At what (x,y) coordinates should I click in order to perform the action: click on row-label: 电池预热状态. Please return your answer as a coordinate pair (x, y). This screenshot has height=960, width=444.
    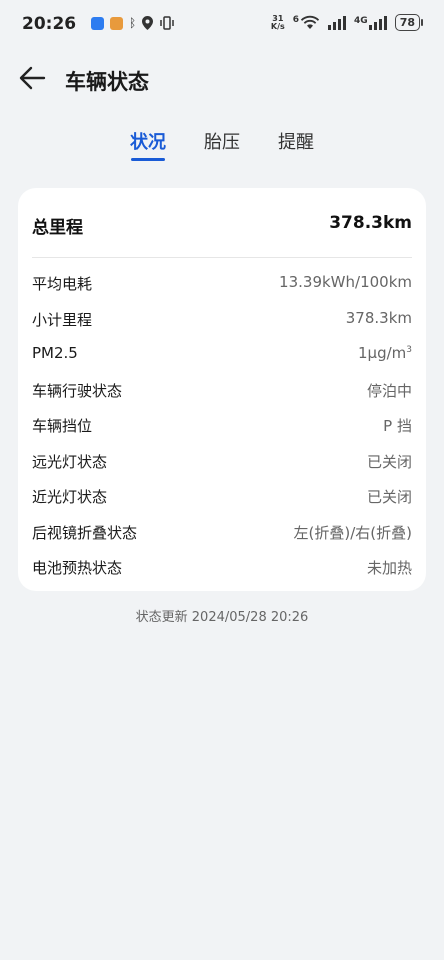
    Looking at the image, I should click on (77, 568).